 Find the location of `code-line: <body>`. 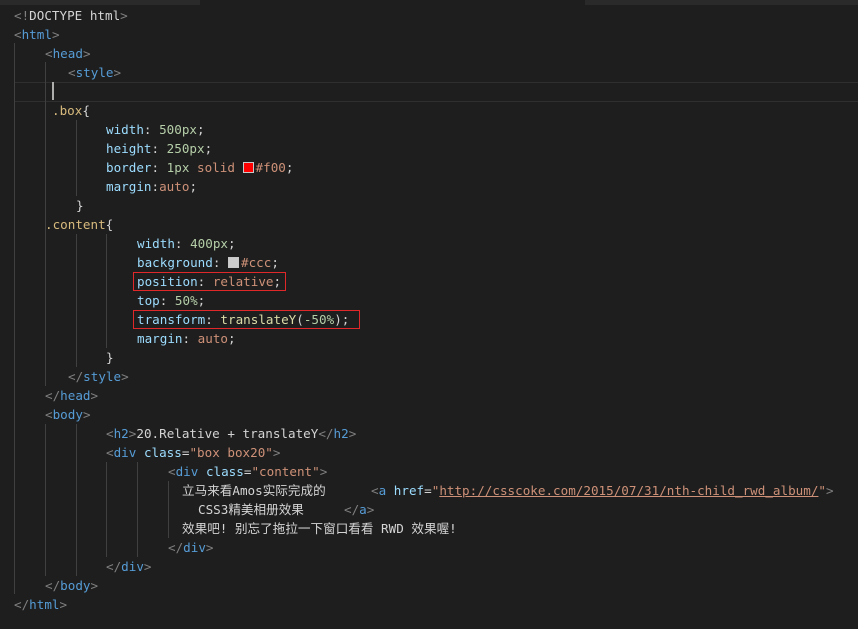

code-line: <body> is located at coordinates (68, 414).